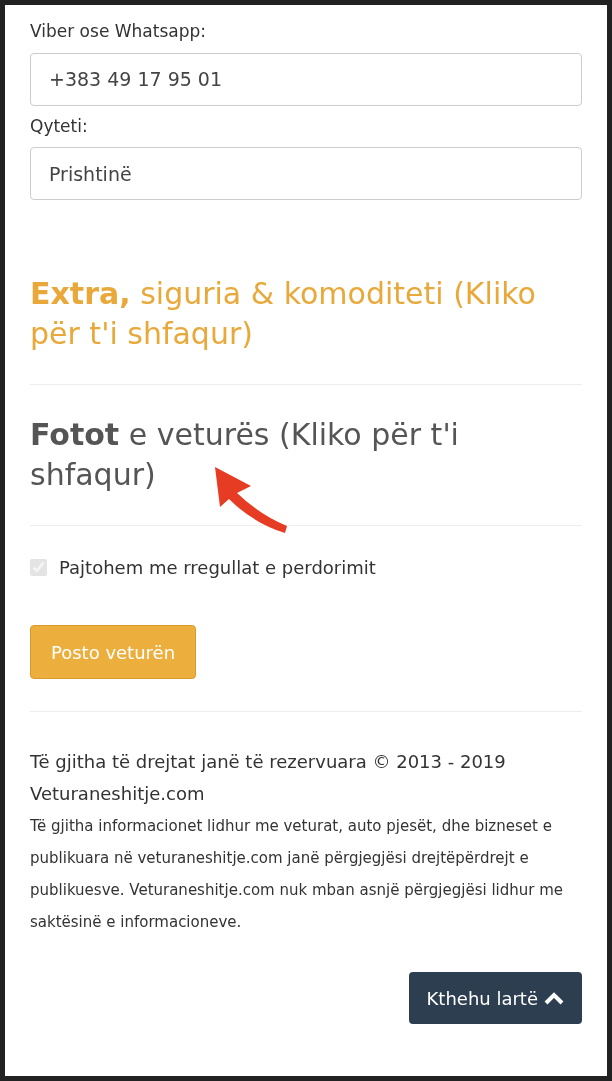  I want to click on section-heading: Fotot e veturës (Kliko për t'i shfaqur), so click(306, 455).